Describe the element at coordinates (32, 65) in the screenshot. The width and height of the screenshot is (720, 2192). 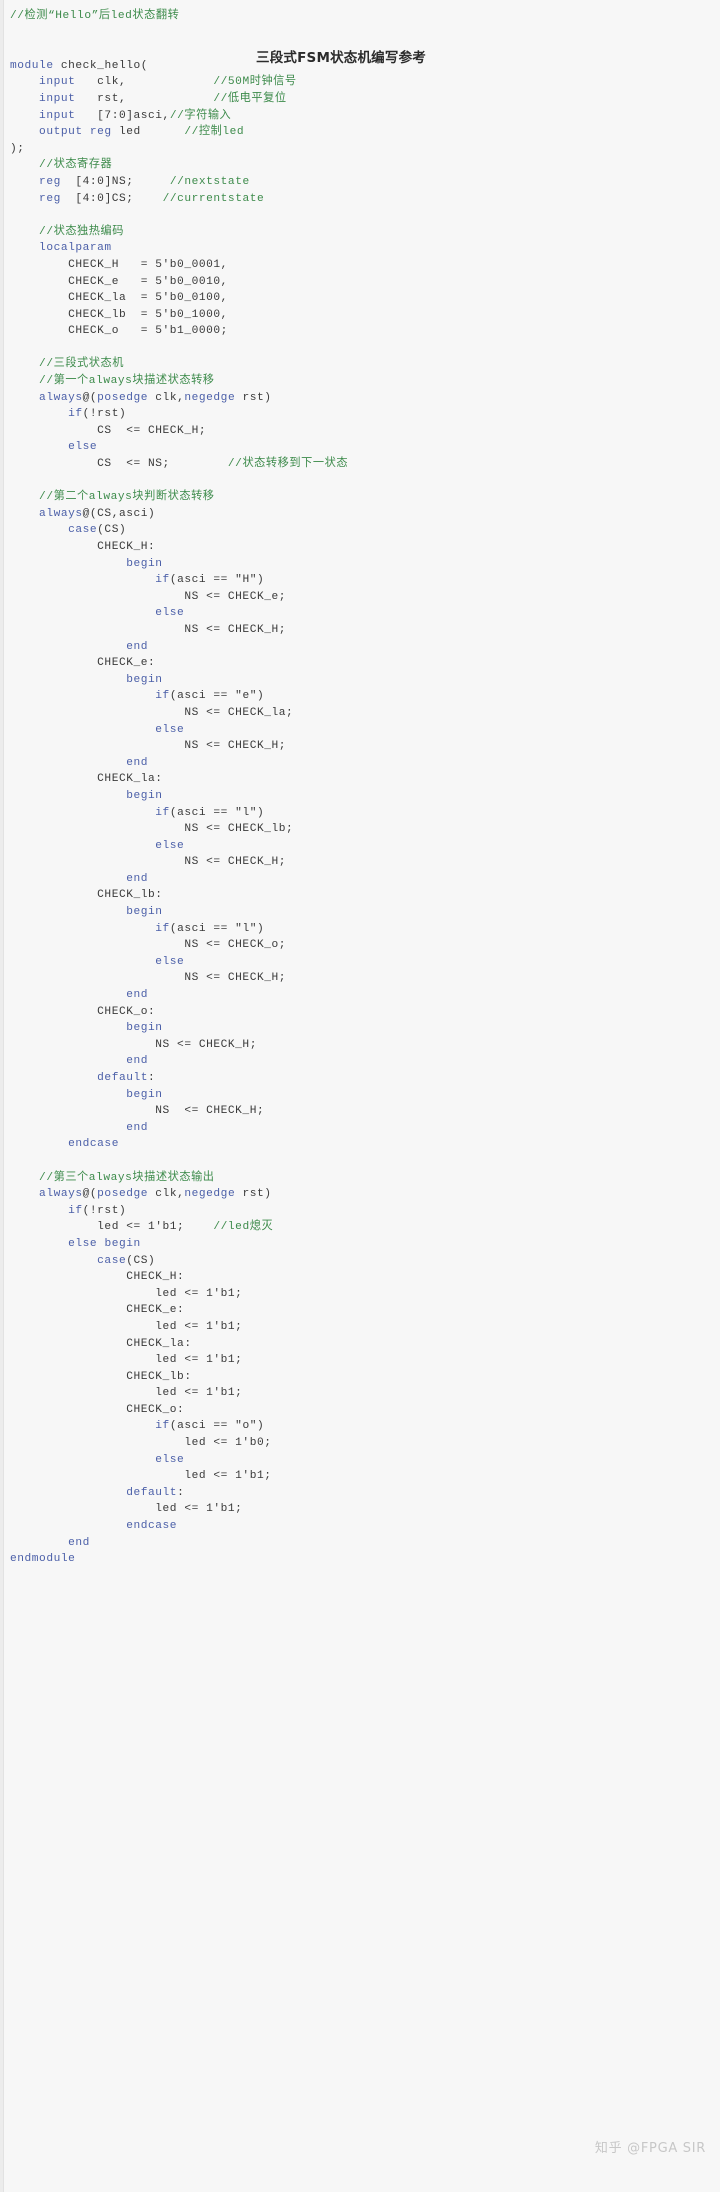
I see `code-keyword: module` at that location.